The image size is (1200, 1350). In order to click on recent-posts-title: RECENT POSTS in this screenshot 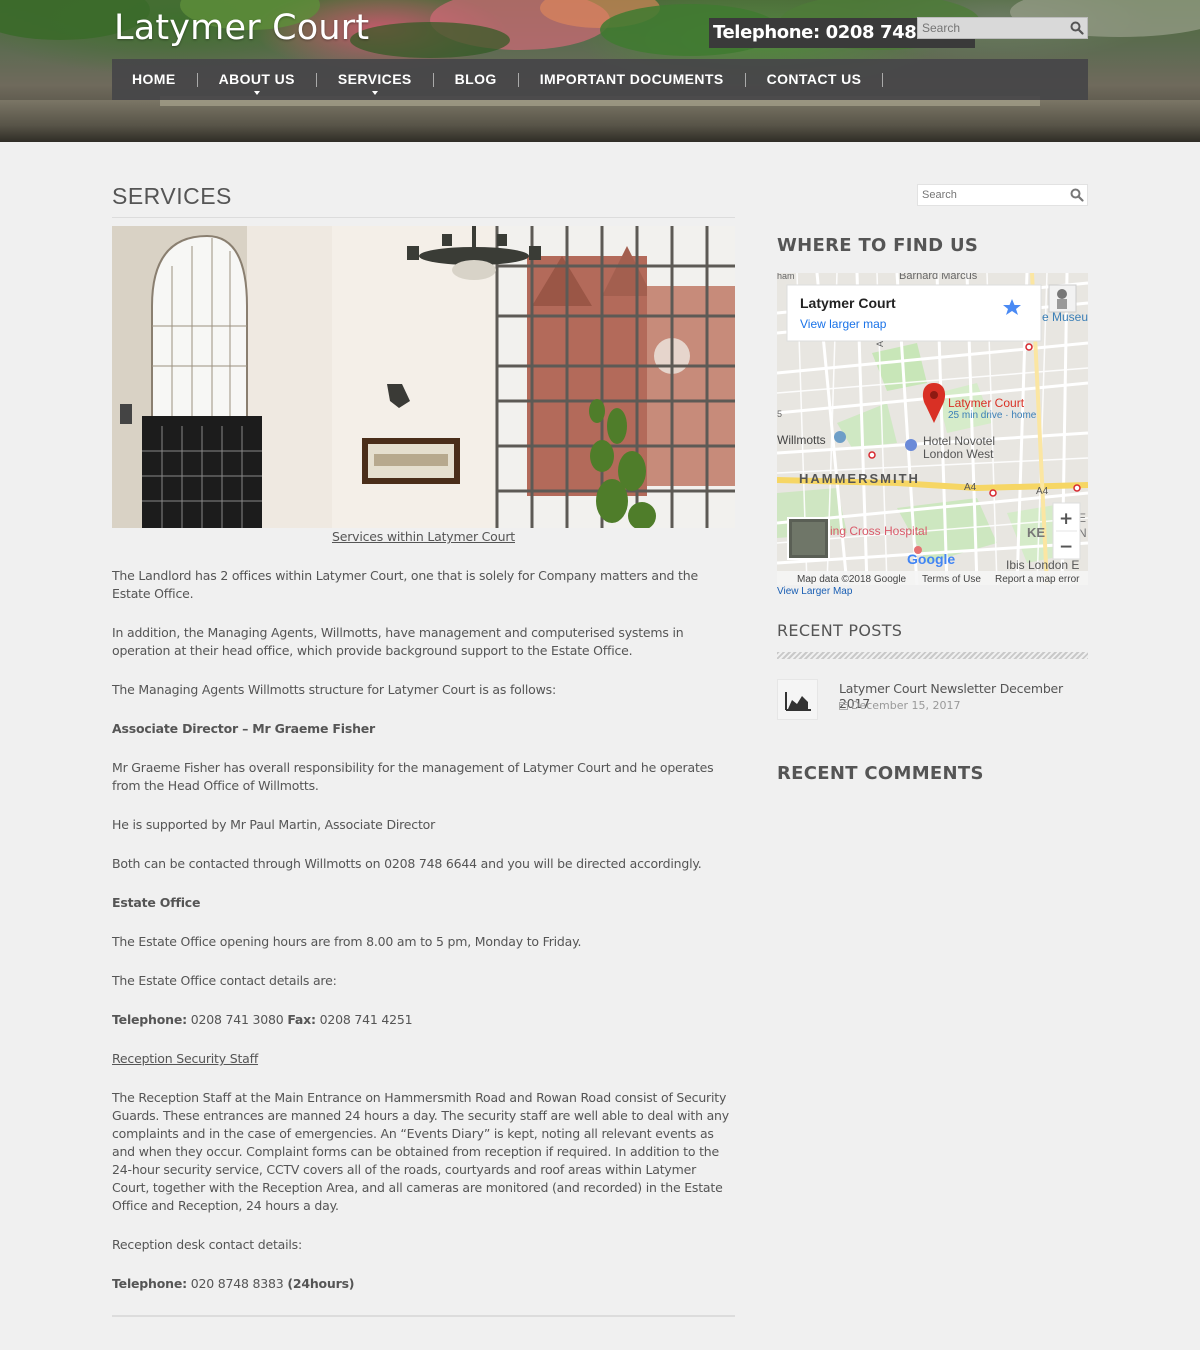, I will do `click(840, 630)`.